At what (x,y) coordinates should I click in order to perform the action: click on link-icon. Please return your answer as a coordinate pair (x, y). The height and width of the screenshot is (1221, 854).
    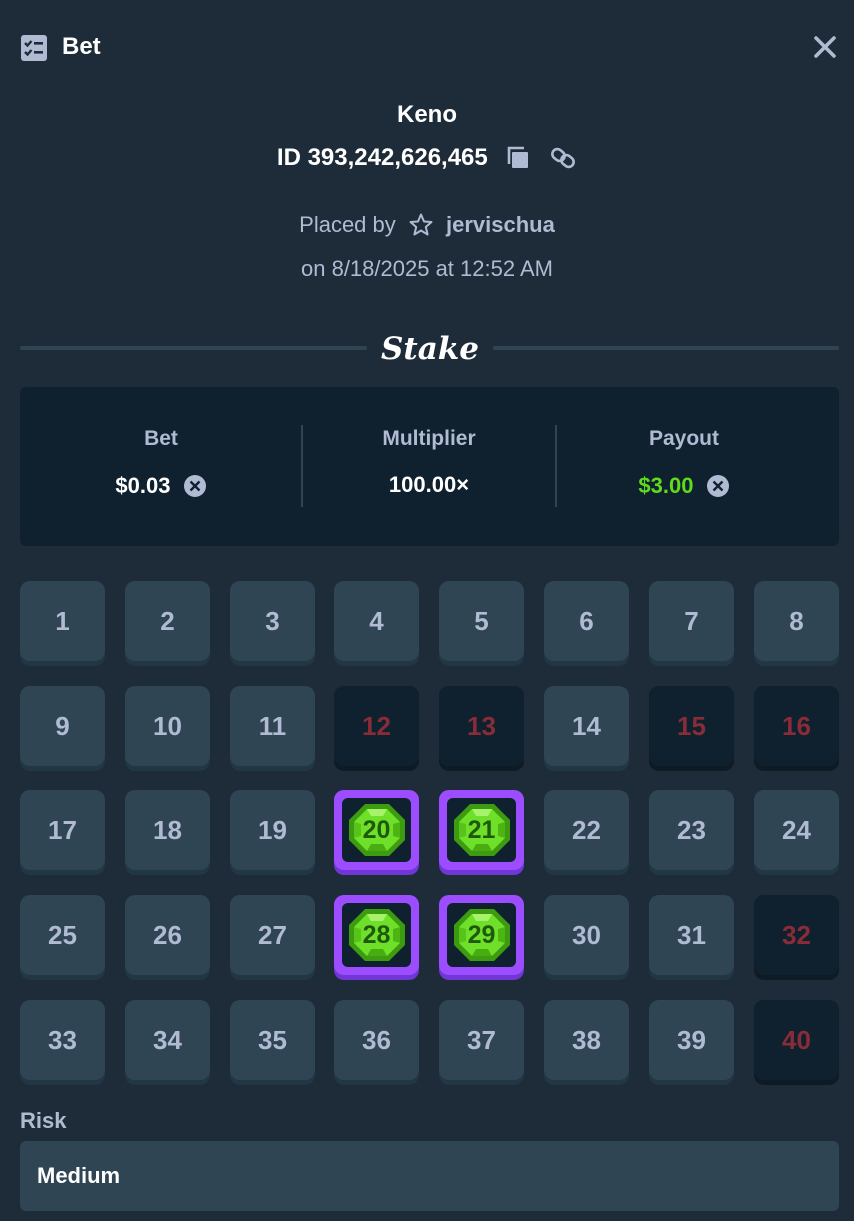
    Looking at the image, I should click on (563, 158).